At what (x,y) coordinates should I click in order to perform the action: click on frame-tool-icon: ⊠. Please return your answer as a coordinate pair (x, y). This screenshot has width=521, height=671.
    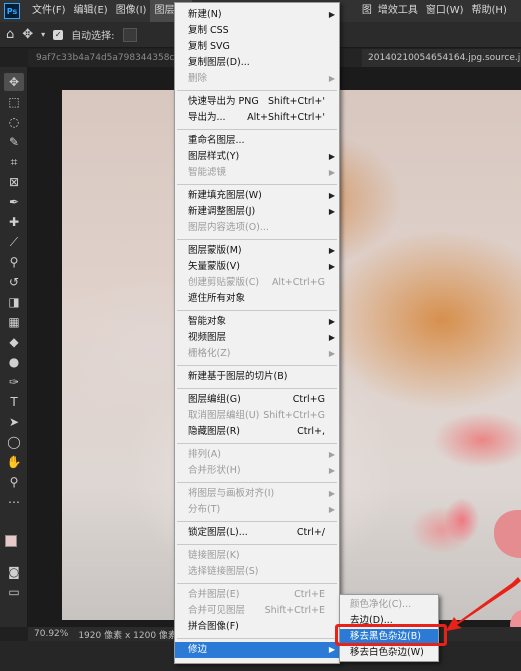
    Looking at the image, I should click on (14, 182).